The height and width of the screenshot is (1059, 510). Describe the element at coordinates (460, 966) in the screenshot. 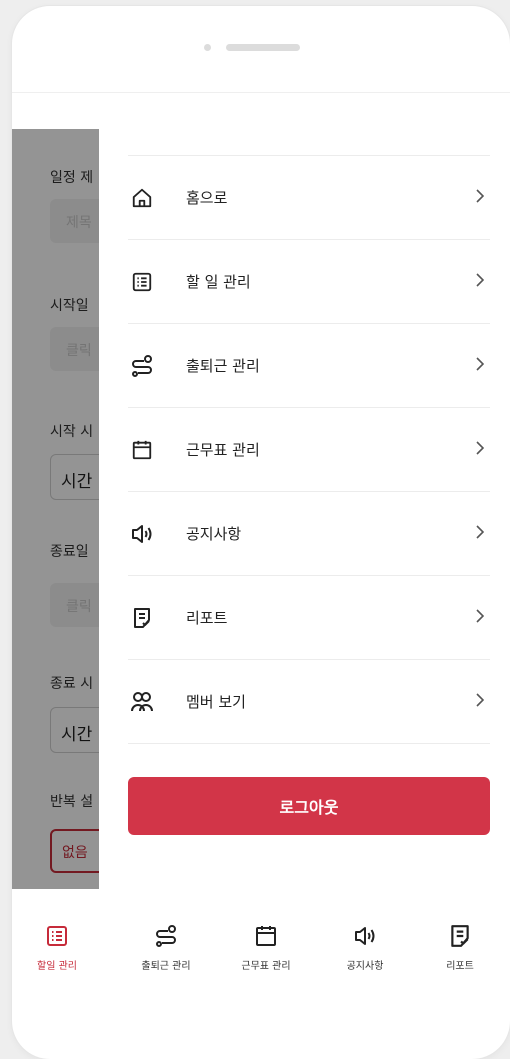

I see `tab-label: 리포트` at that location.